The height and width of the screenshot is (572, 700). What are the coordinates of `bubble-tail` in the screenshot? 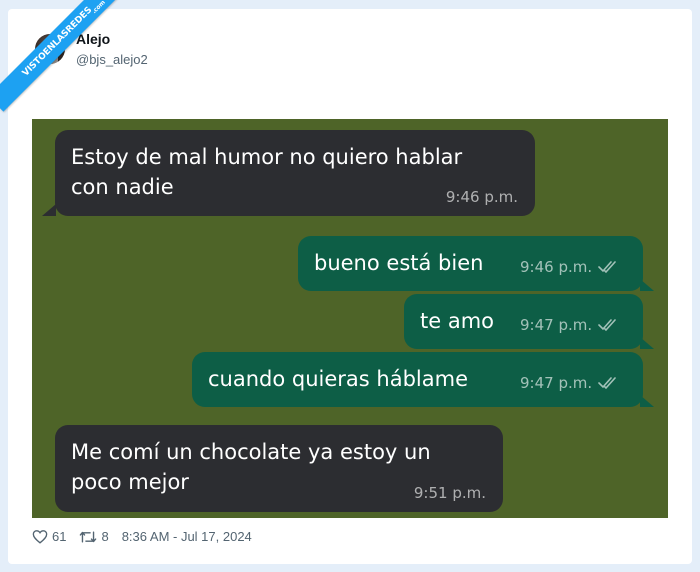 It's located at (49, 210).